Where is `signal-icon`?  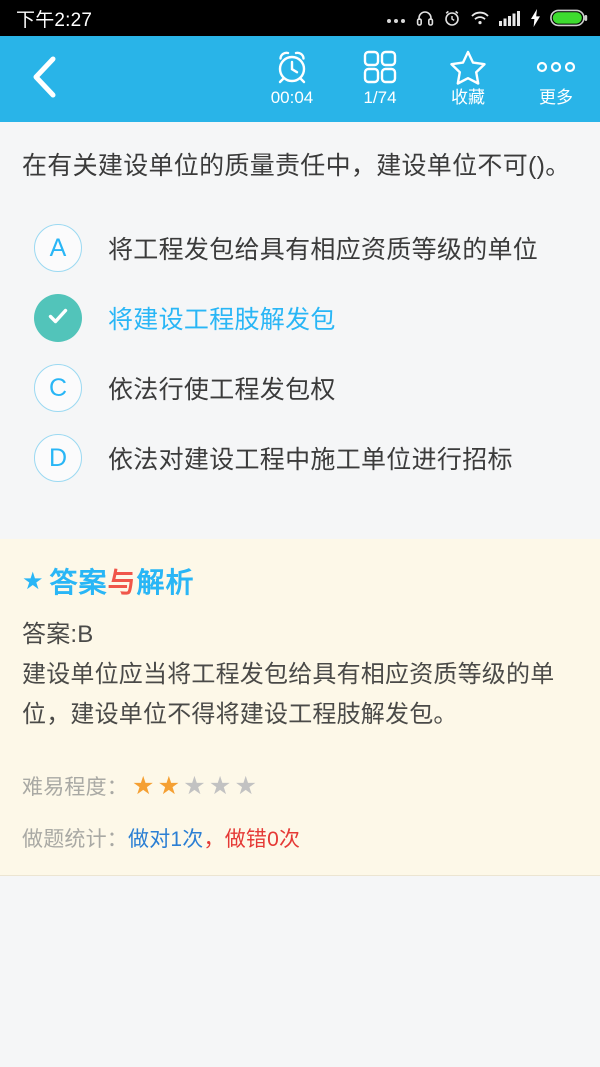 signal-icon is located at coordinates (510, 18).